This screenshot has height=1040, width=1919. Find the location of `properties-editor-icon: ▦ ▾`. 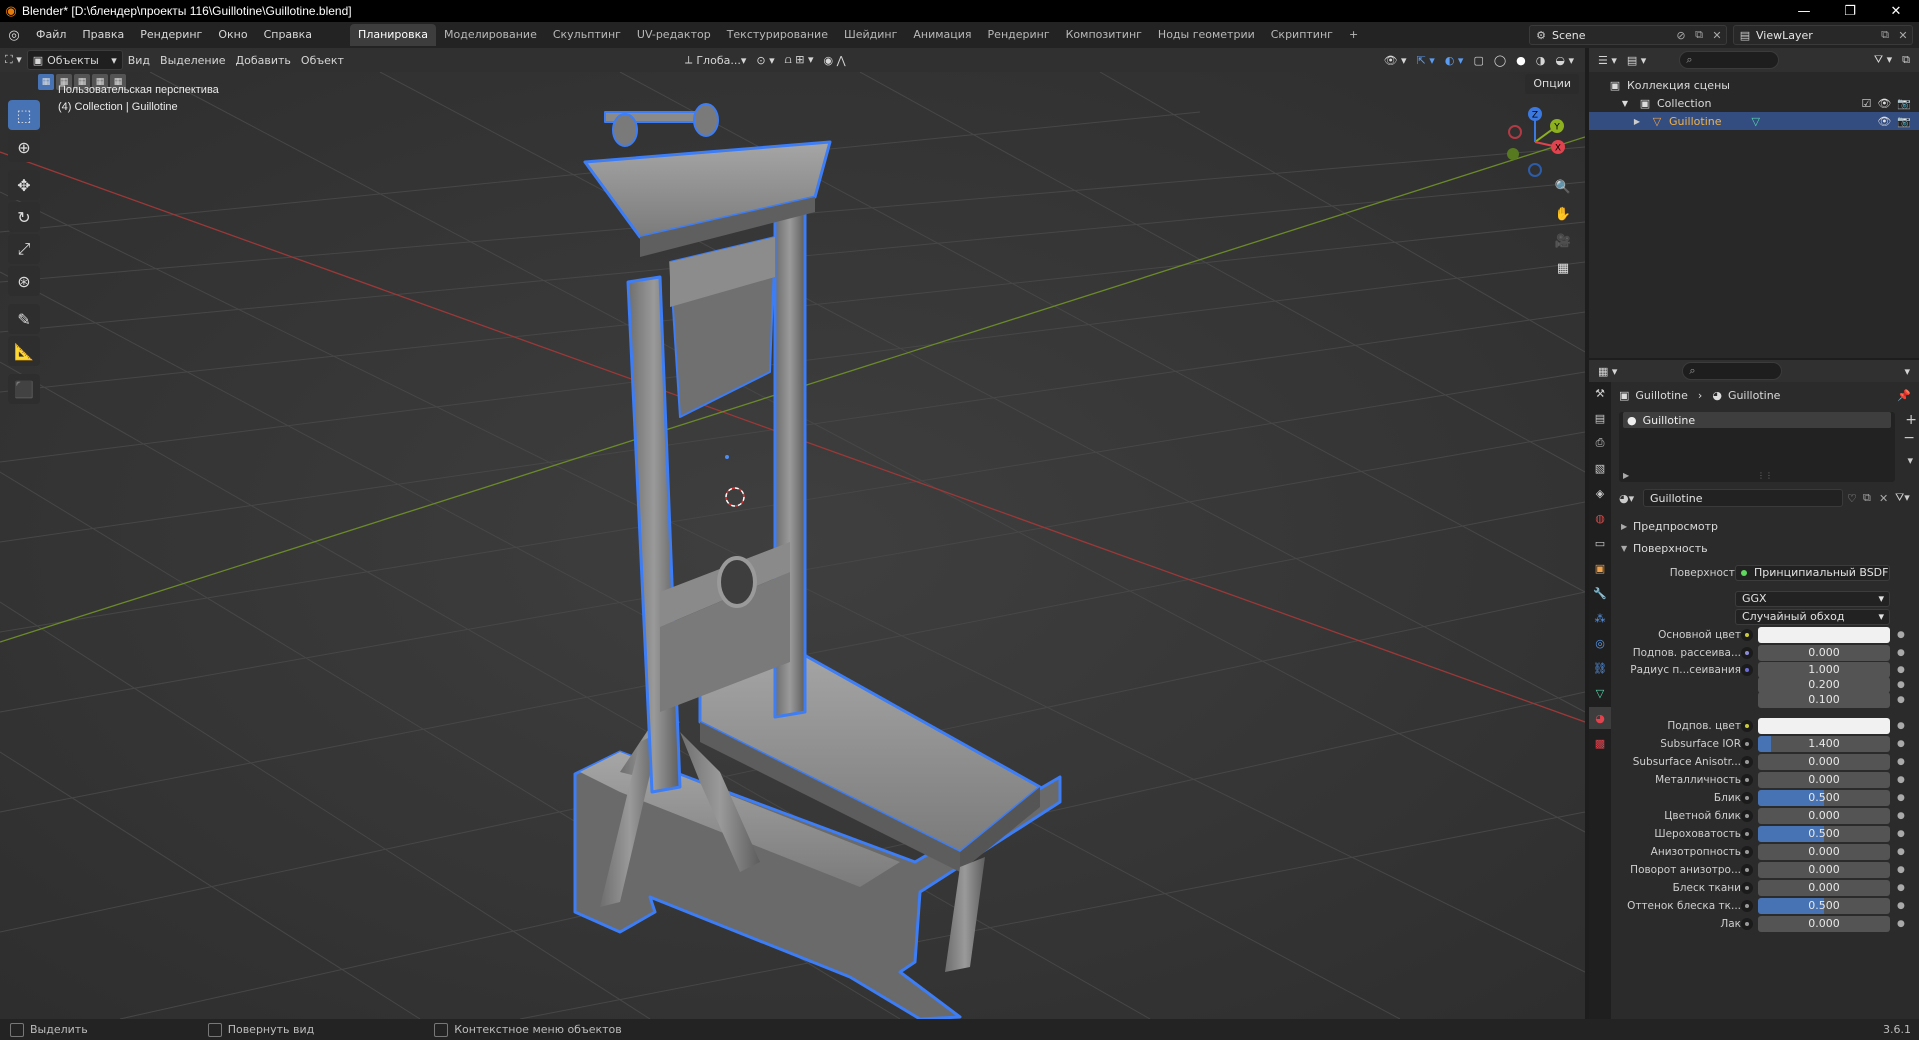

properties-editor-icon: ▦ ▾ is located at coordinates (1607, 371).